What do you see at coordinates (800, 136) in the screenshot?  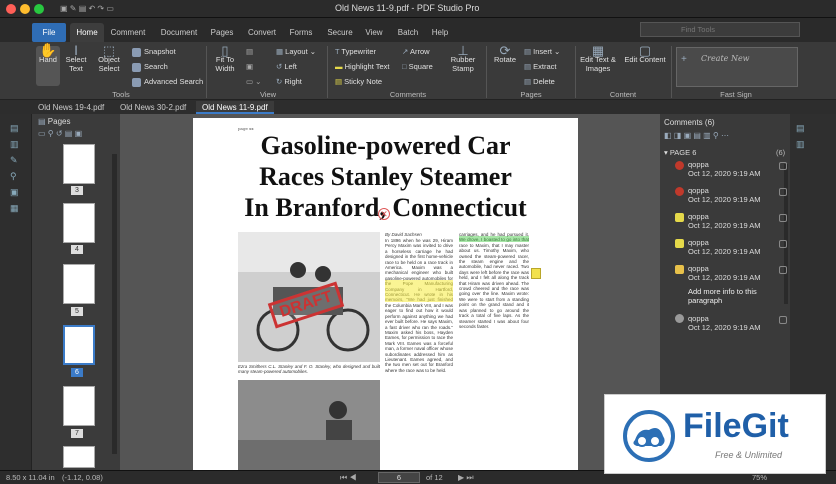 I see `right-strip-icons: ▤ ▥` at bounding box center [800, 136].